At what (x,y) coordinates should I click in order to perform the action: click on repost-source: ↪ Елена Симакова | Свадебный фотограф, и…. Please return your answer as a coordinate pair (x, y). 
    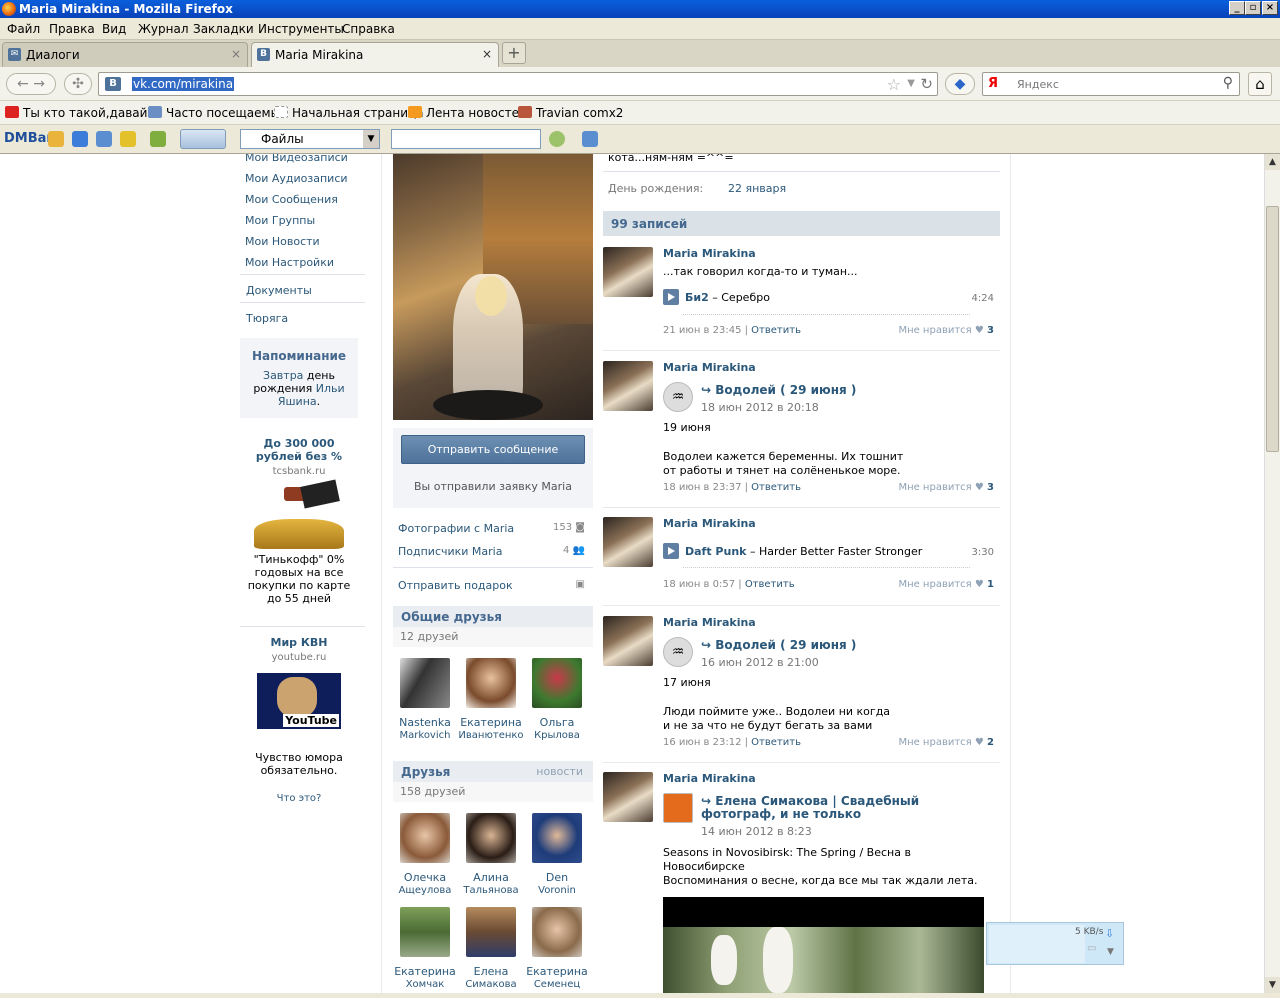
    Looking at the image, I should click on (846, 808).